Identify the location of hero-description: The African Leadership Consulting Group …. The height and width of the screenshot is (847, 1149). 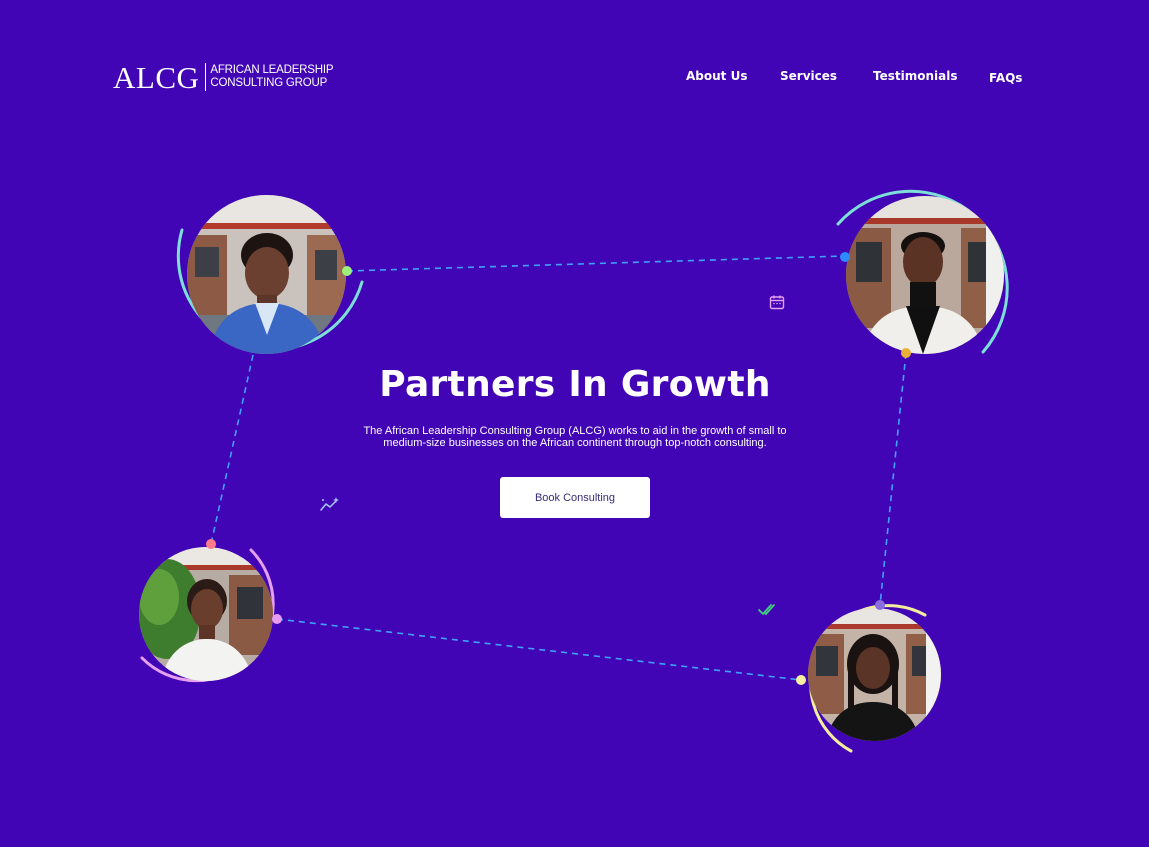
(575, 437).